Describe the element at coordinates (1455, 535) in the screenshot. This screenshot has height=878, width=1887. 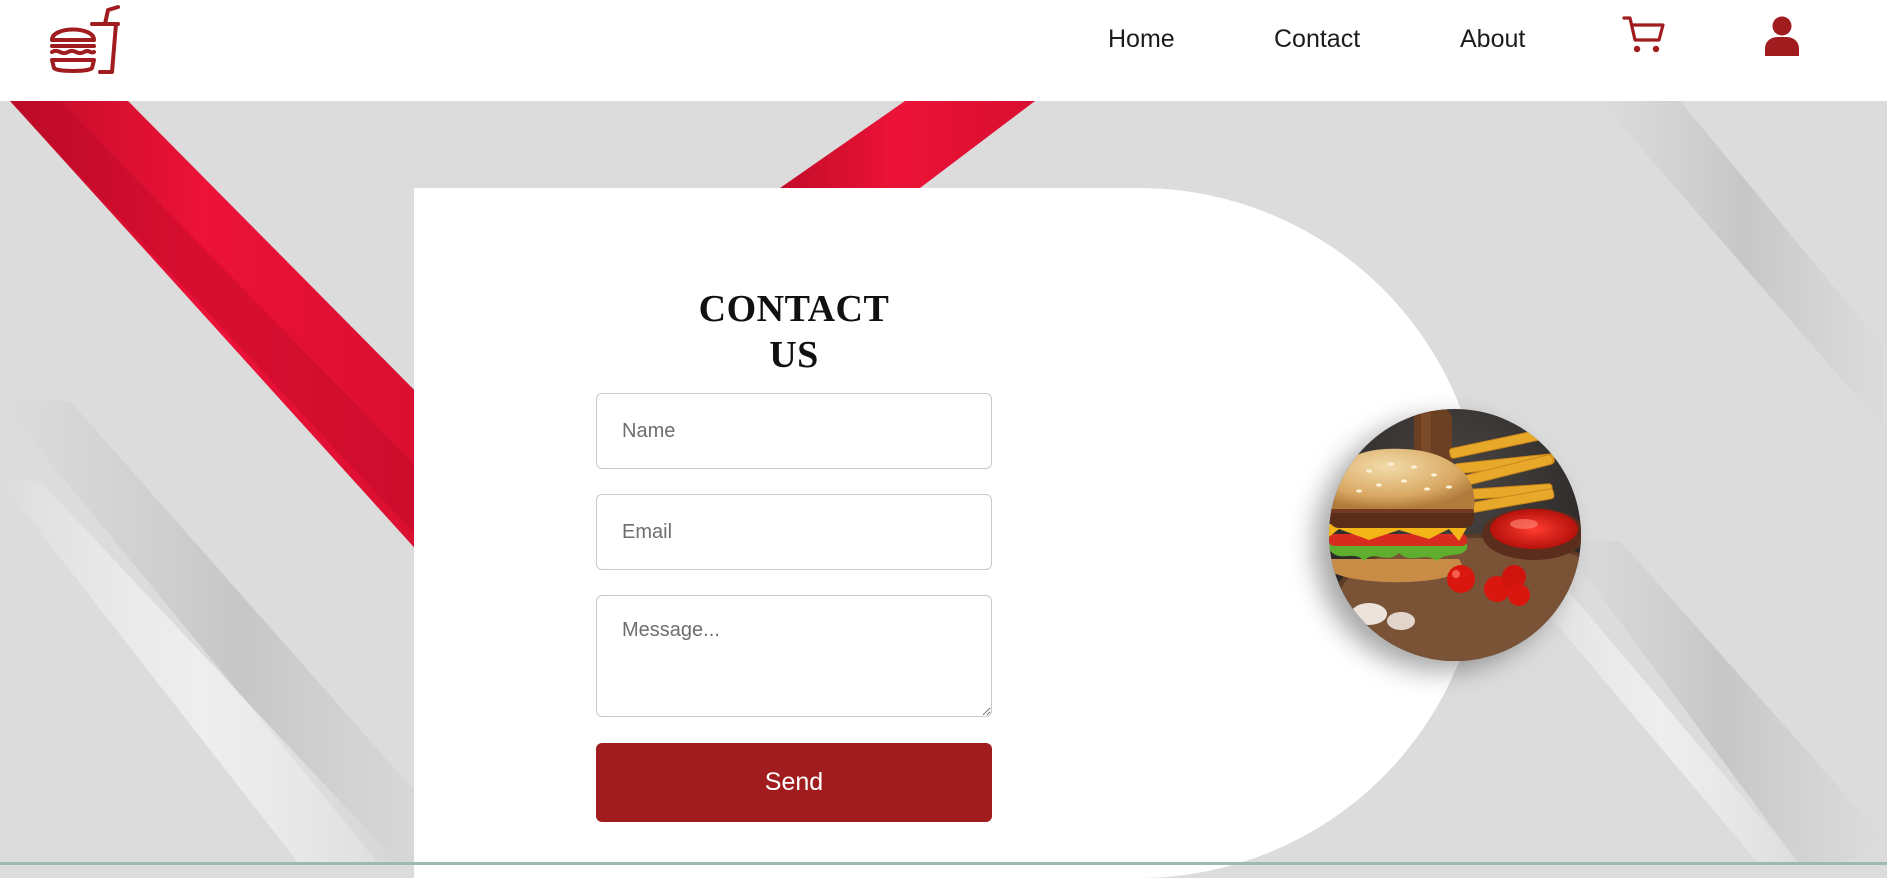
I see `burger-fries-photo` at that location.